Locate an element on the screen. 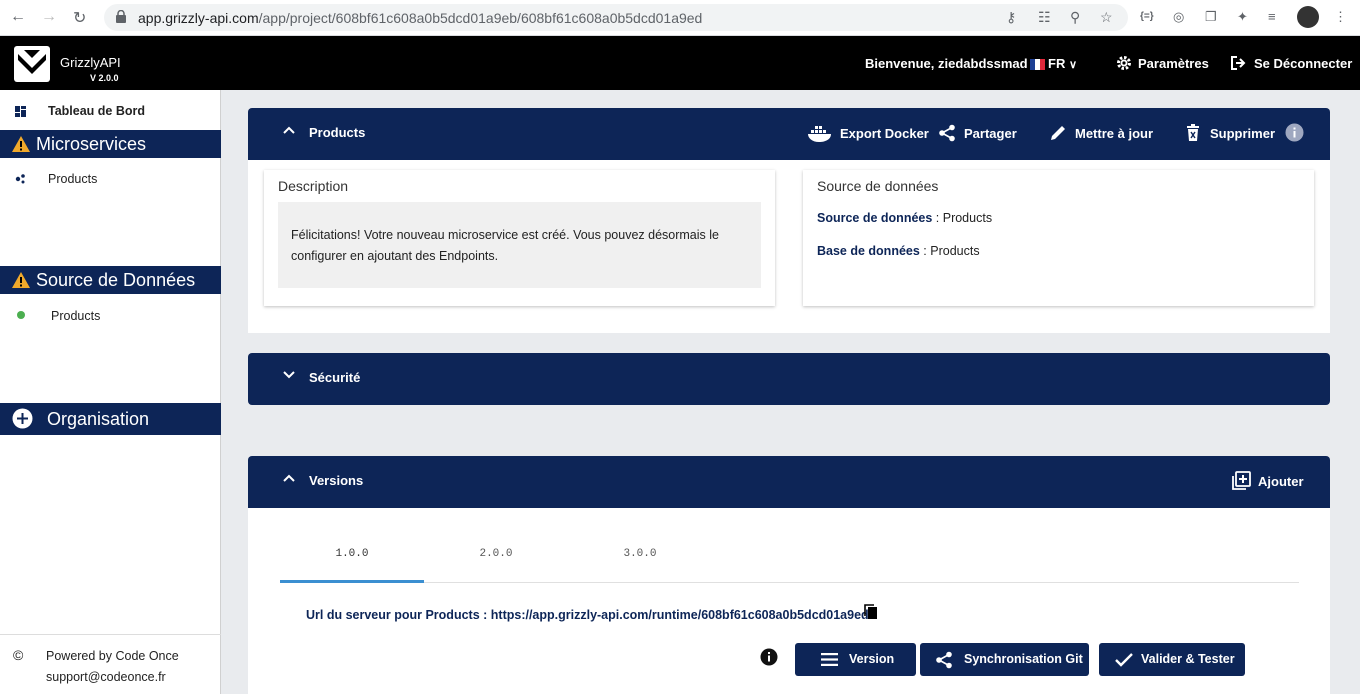 This screenshot has height=694, width=1360. add-version-button: Ajouter is located at coordinates (1281, 481).